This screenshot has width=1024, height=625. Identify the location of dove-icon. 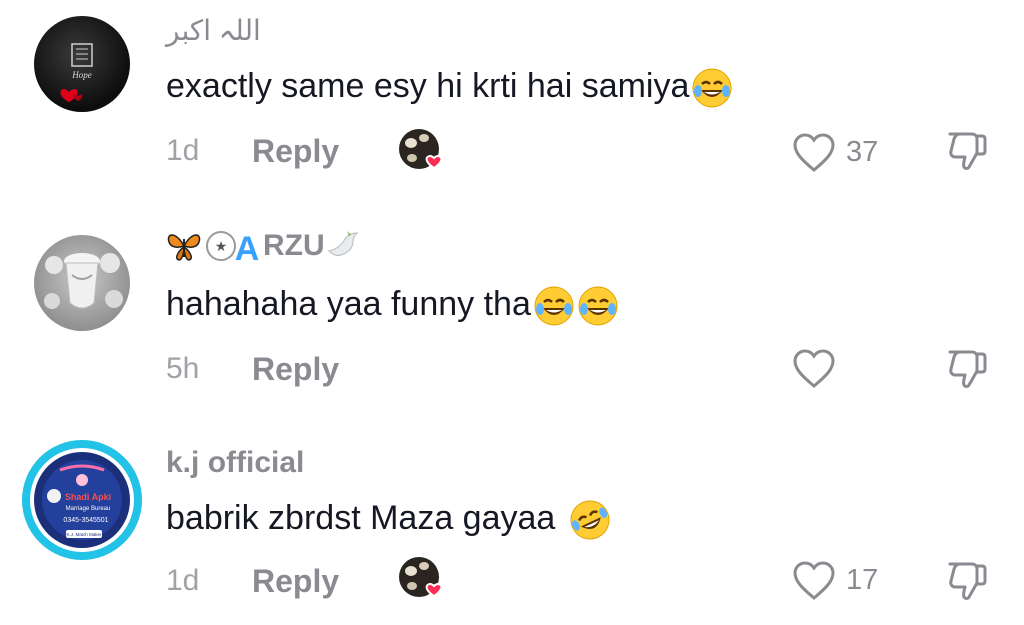
(343, 246).